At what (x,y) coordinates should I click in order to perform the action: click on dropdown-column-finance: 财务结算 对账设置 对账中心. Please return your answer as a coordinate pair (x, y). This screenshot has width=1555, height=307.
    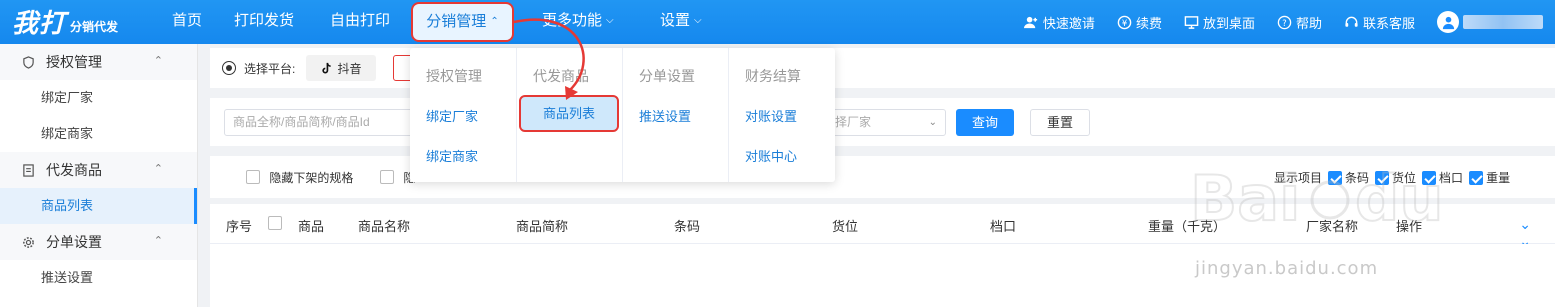
    Looking at the image, I should click on (781, 115).